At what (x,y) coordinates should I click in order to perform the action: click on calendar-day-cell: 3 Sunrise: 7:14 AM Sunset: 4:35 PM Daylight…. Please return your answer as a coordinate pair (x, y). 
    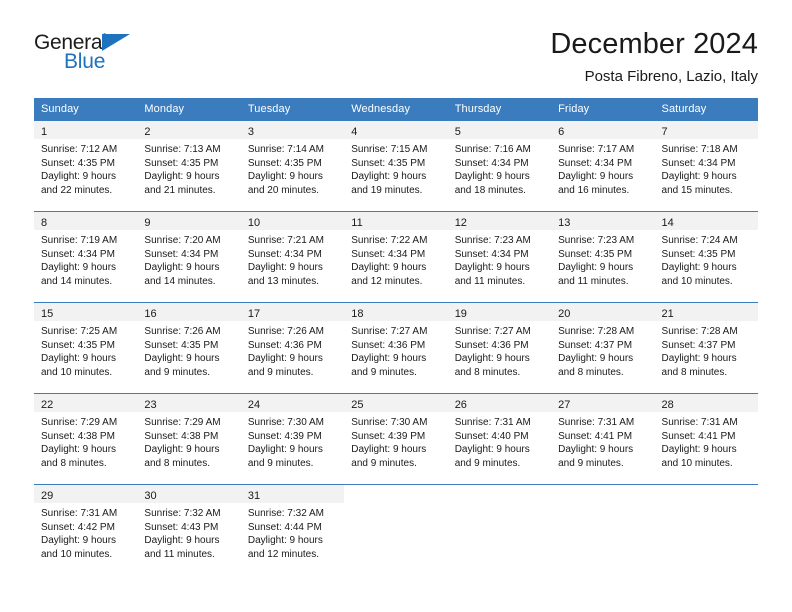
    Looking at the image, I should click on (292, 166).